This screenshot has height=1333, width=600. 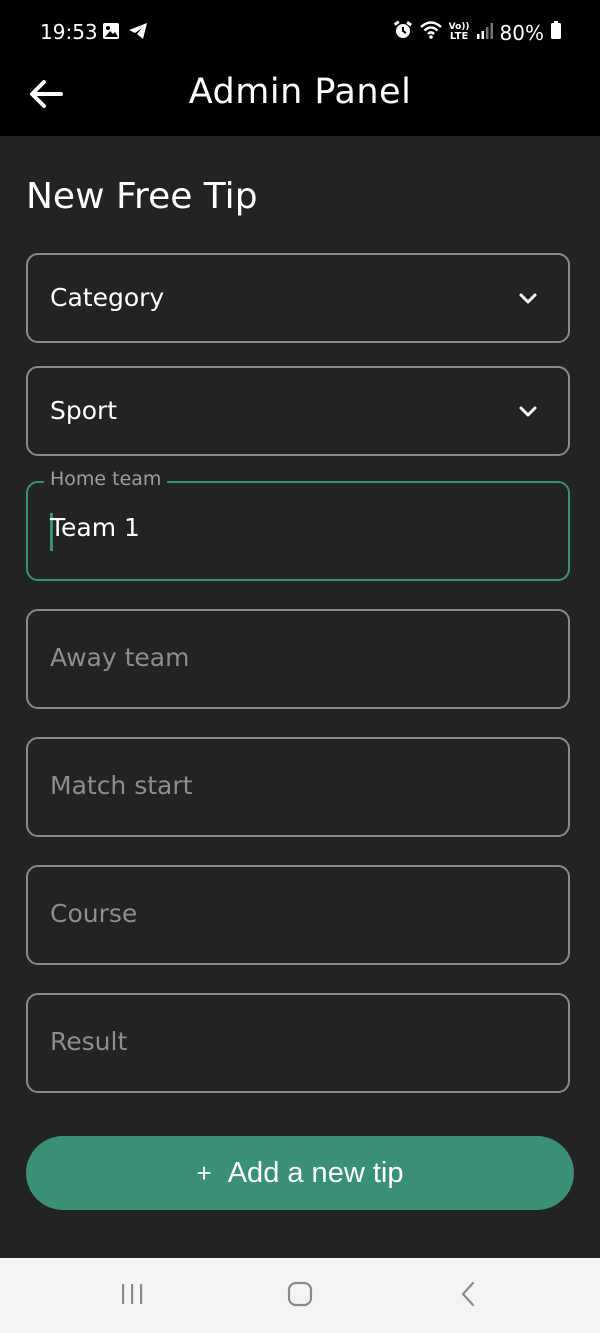 What do you see at coordinates (298, 787) in the screenshot?
I see `match-start-field: Match start` at bounding box center [298, 787].